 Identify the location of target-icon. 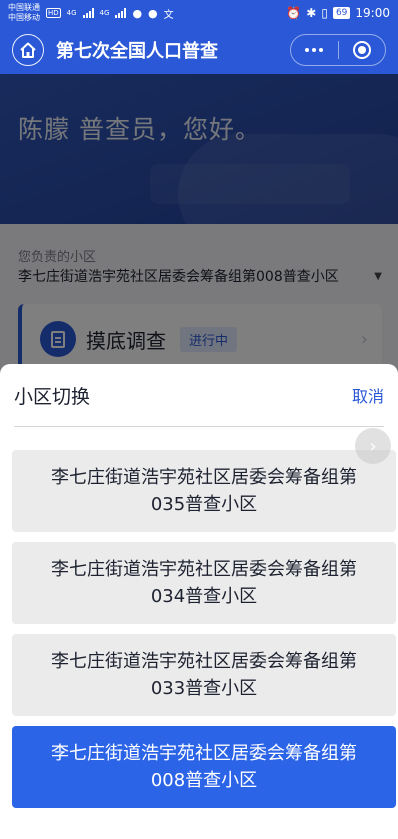
(361, 50).